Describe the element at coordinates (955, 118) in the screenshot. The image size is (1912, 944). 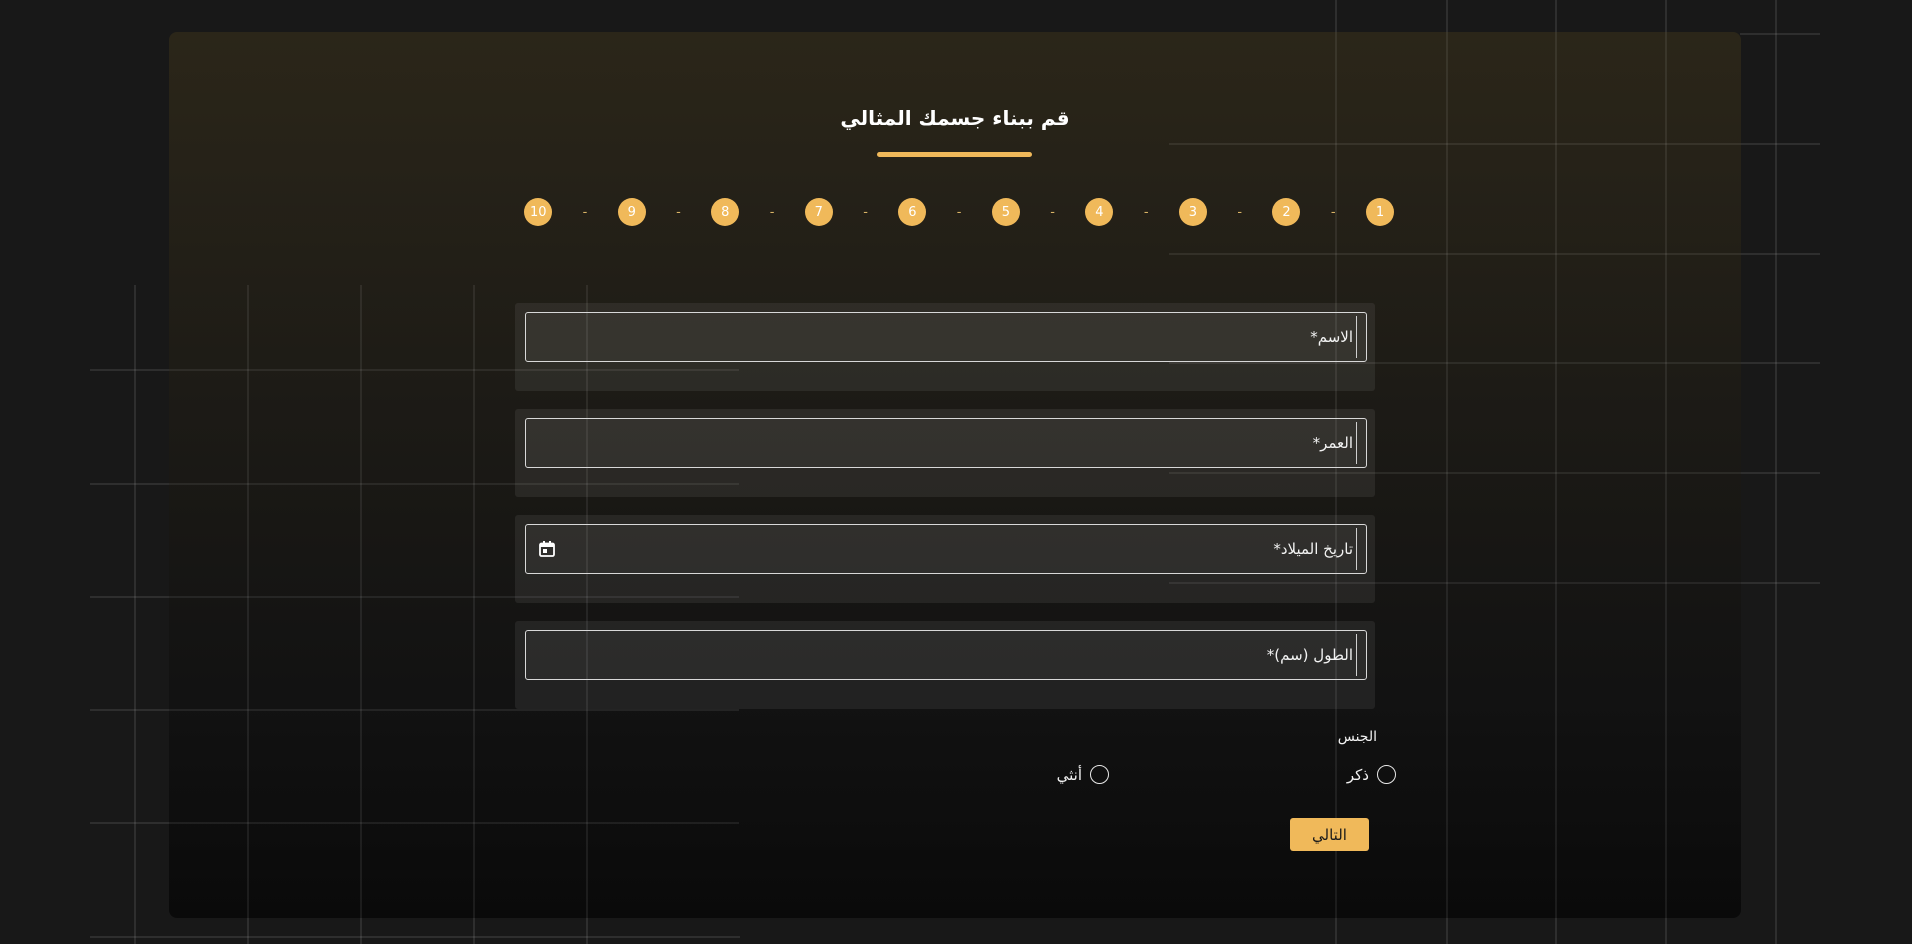
I see `page-title: قم ببناء جسمك المثالي` at that location.